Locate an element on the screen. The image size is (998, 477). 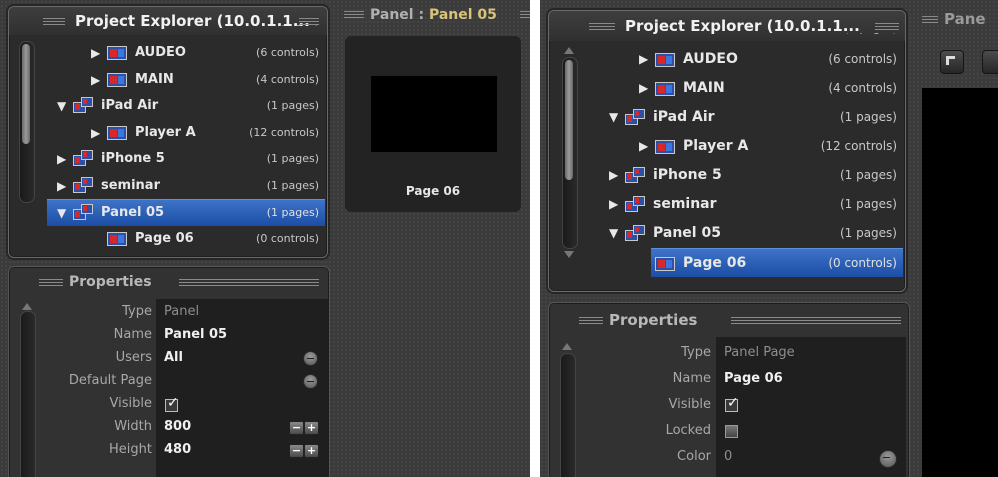
property-value: Page 06 is located at coordinates (753, 379).